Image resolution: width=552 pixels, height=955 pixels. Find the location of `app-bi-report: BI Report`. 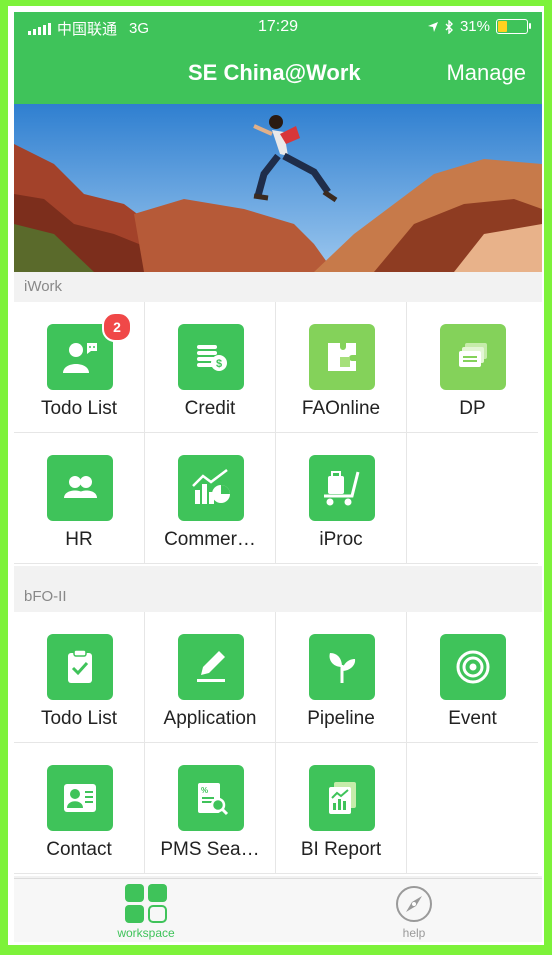

app-bi-report: BI Report is located at coordinates (341, 808).